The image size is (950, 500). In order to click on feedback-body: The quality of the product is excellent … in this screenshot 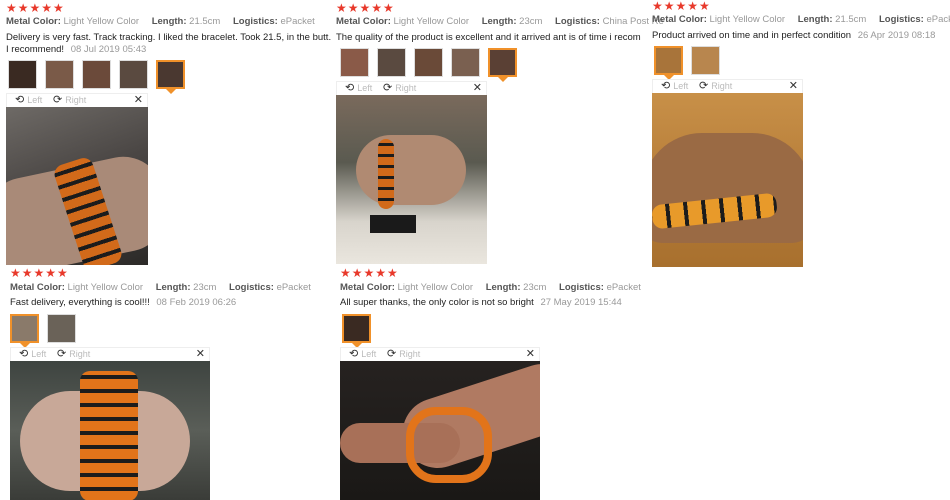, I will do `click(488, 37)`.